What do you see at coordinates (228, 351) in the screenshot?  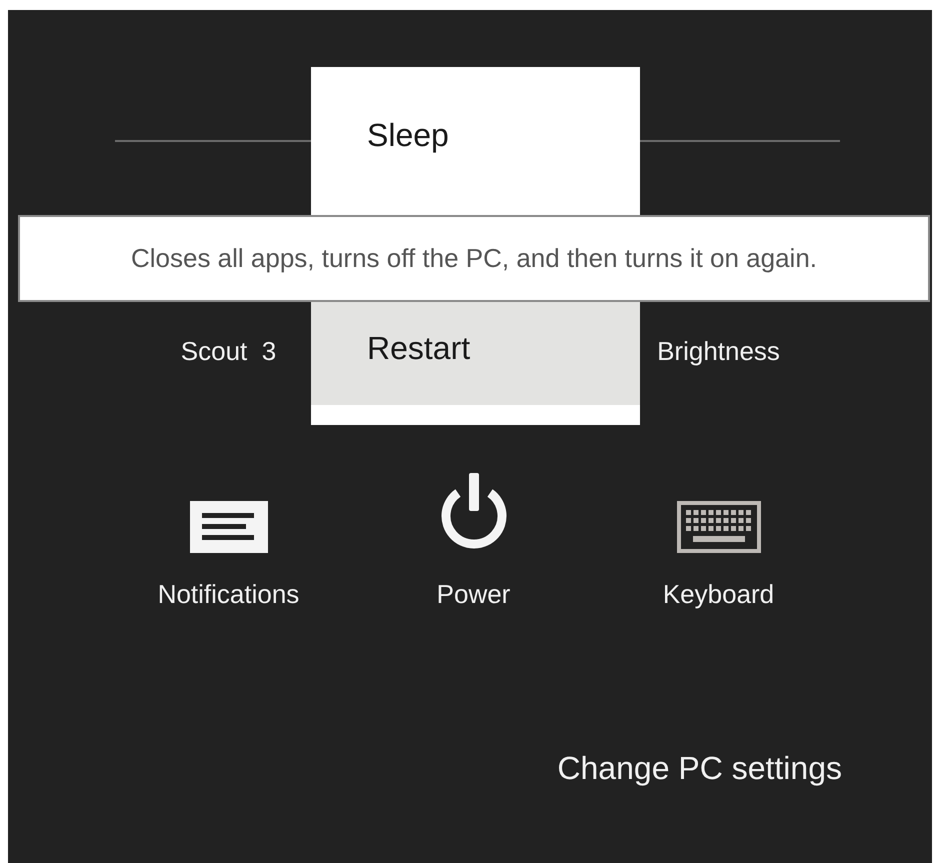 I see `wifi-label: Scout 3` at bounding box center [228, 351].